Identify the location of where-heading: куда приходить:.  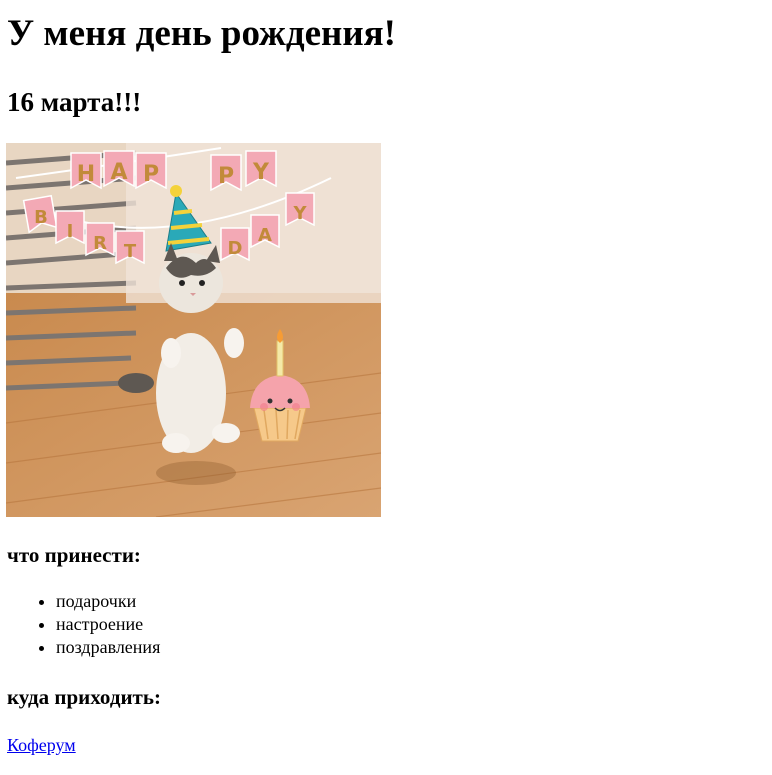
(84, 697).